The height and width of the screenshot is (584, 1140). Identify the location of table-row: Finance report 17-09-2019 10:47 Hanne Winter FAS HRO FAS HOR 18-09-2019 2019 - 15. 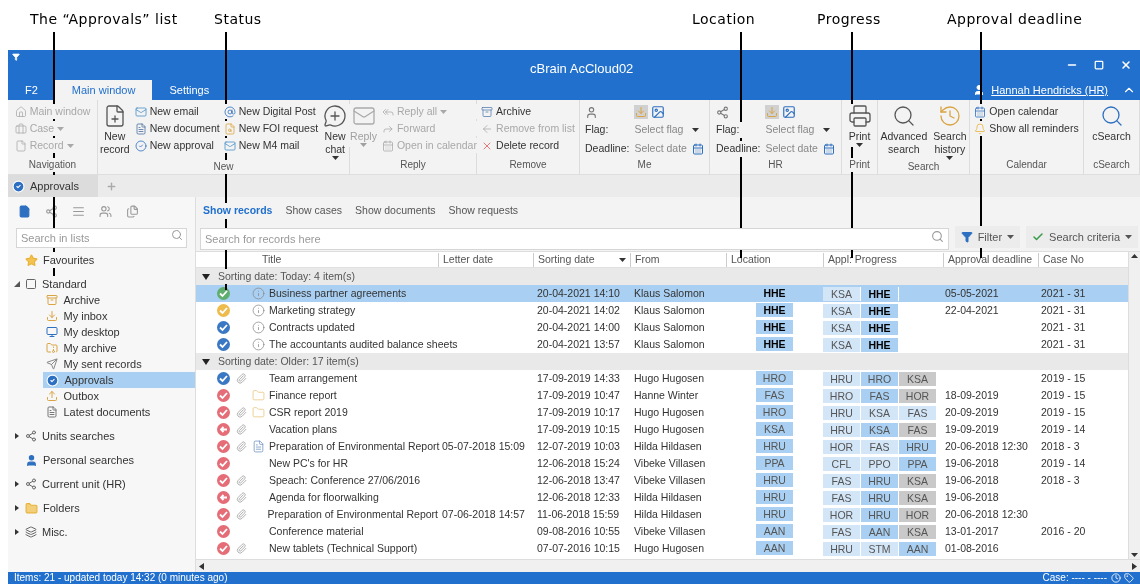
(662, 395).